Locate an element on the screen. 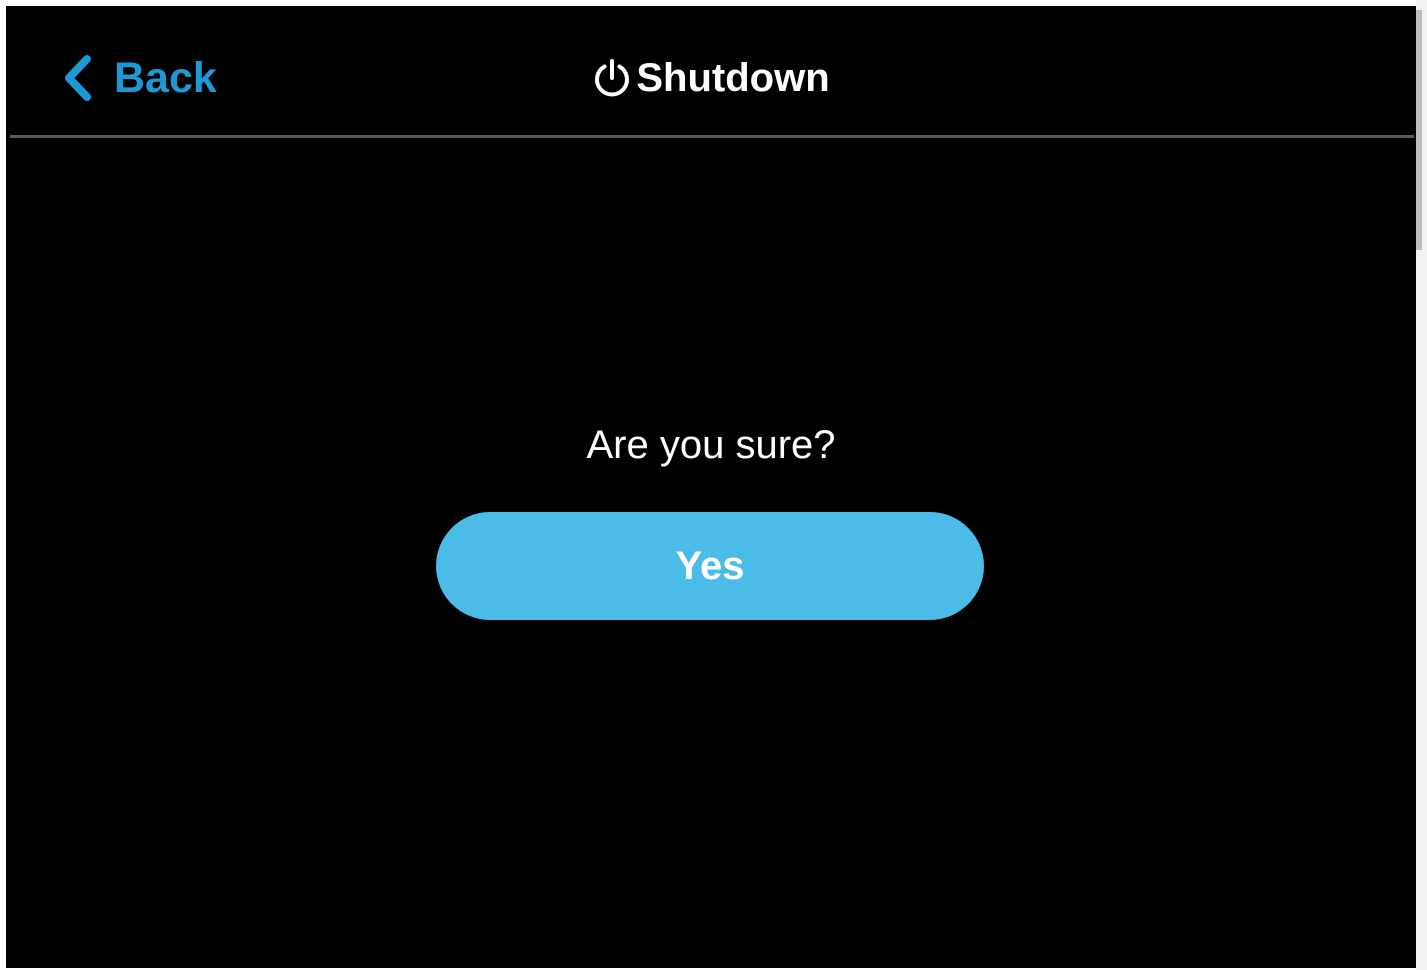  page-title: Shutdown is located at coordinates (733, 78).